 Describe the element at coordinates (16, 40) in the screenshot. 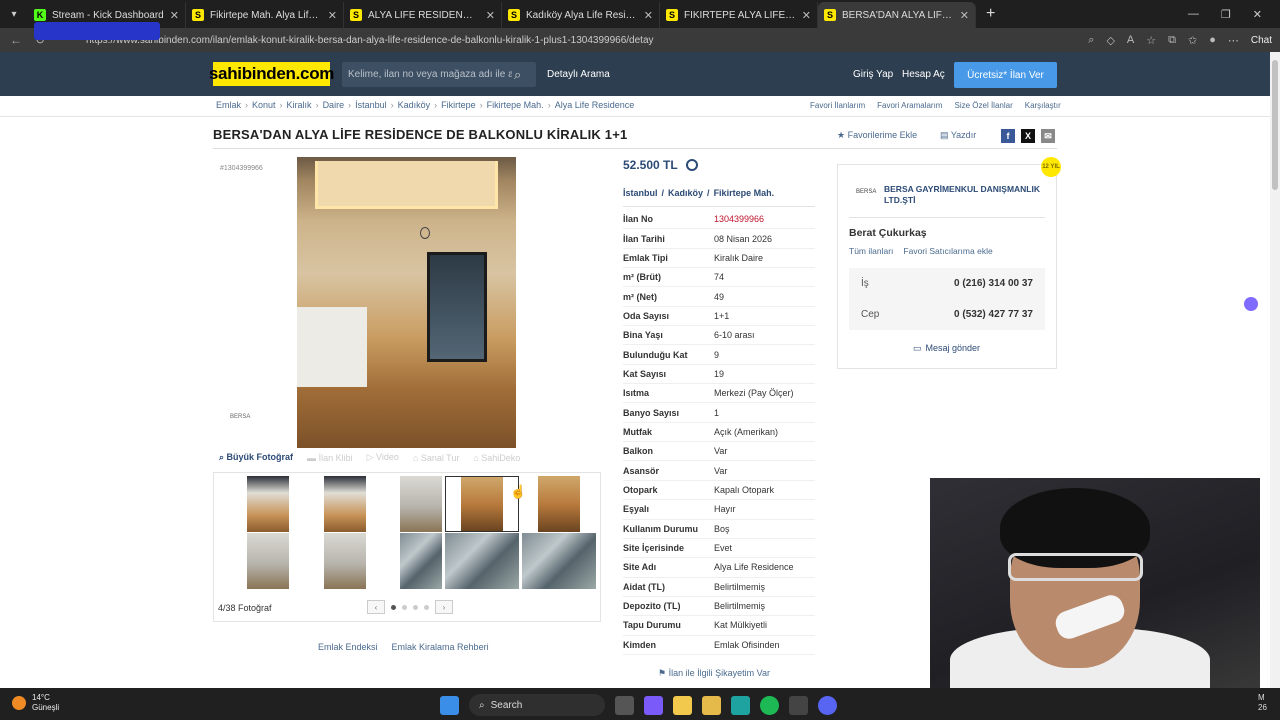

I see `back-icon: ←` at that location.